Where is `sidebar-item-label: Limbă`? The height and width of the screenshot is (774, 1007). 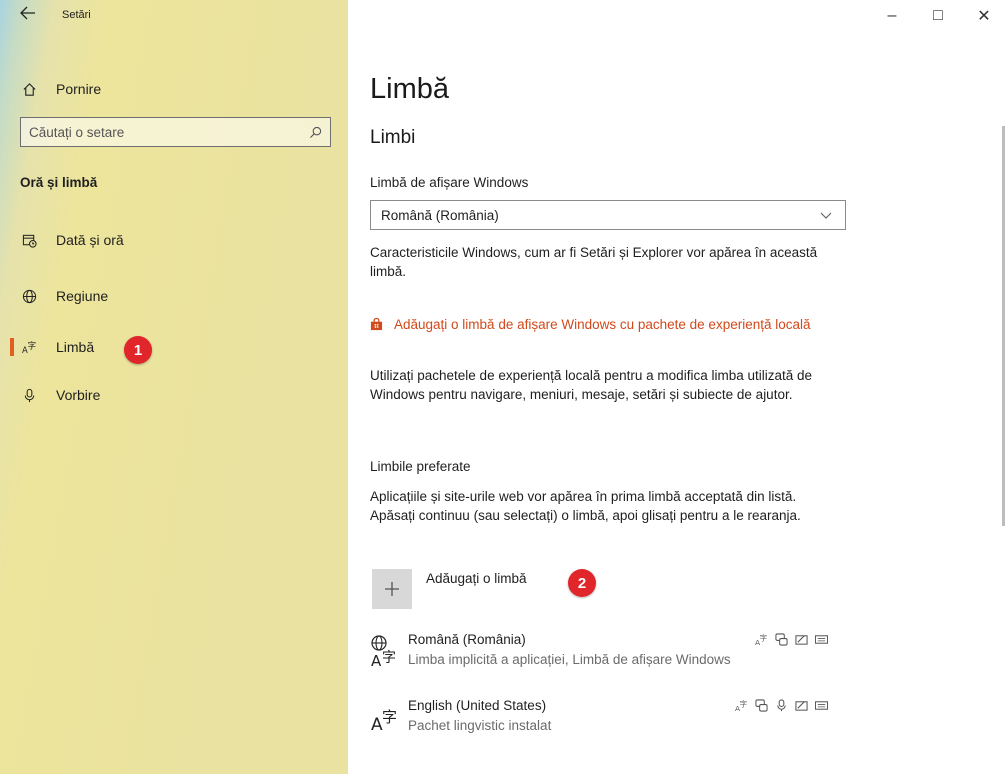
sidebar-item-label: Limbă is located at coordinates (75, 347).